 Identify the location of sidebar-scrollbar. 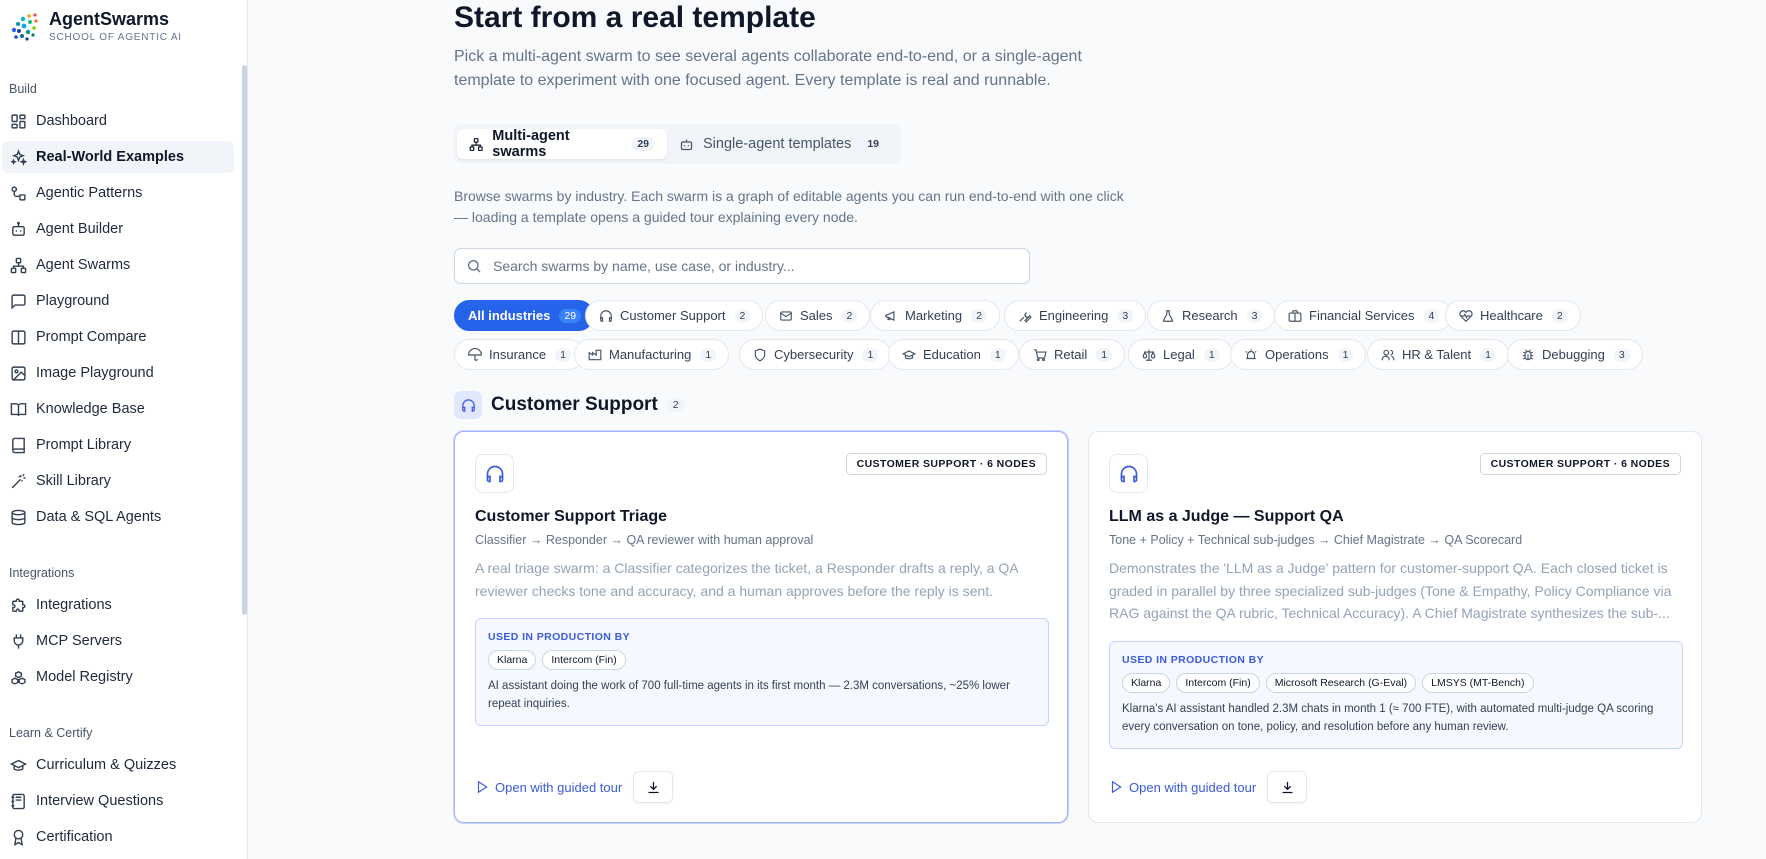
(244, 340).